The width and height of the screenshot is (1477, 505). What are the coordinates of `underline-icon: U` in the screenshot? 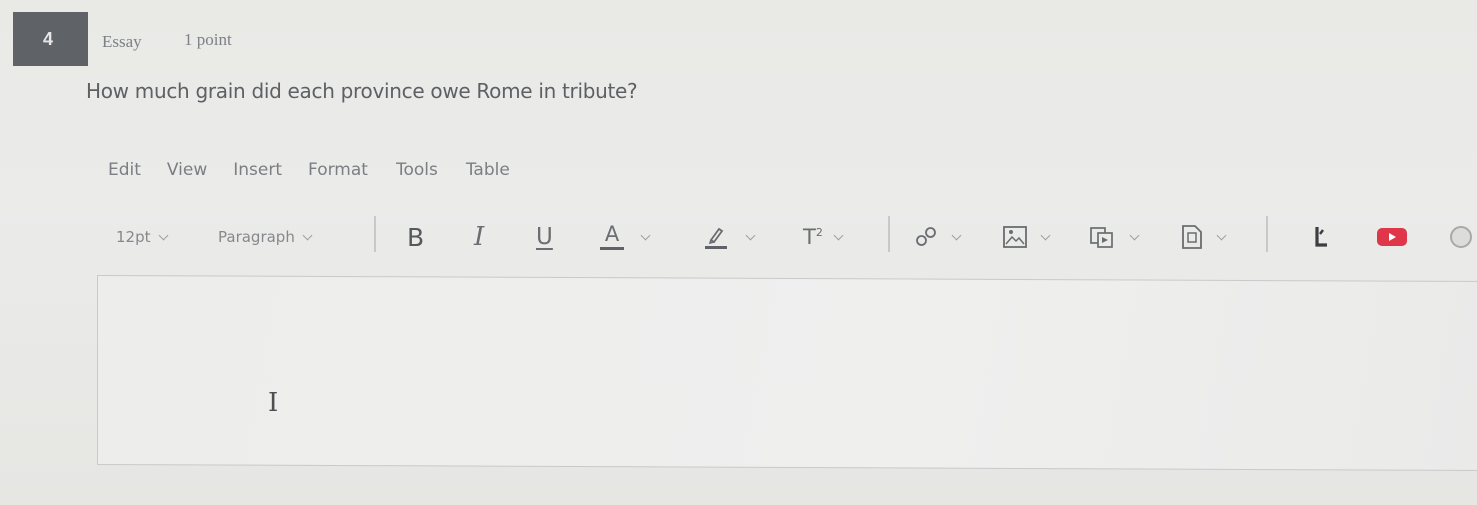 It's located at (544, 237).